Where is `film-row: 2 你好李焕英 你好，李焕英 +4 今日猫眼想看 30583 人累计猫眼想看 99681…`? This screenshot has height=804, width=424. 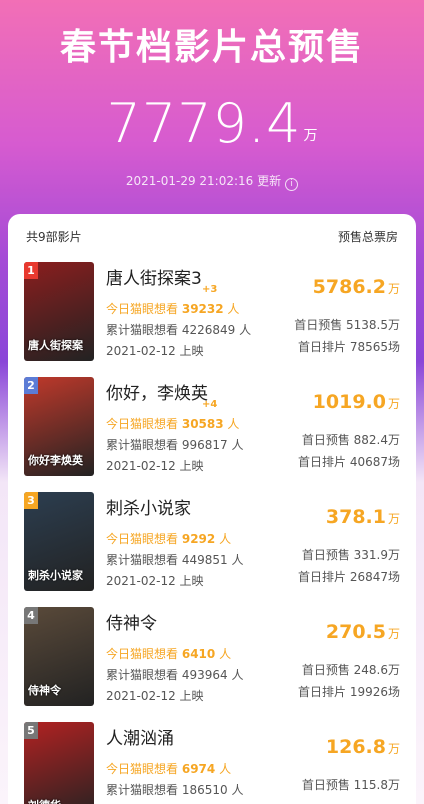 film-row: 2 你好李焕英 你好，李焕英 +4 今日猫眼想看 30583 人累计猫眼想看 99681… is located at coordinates (212, 434).